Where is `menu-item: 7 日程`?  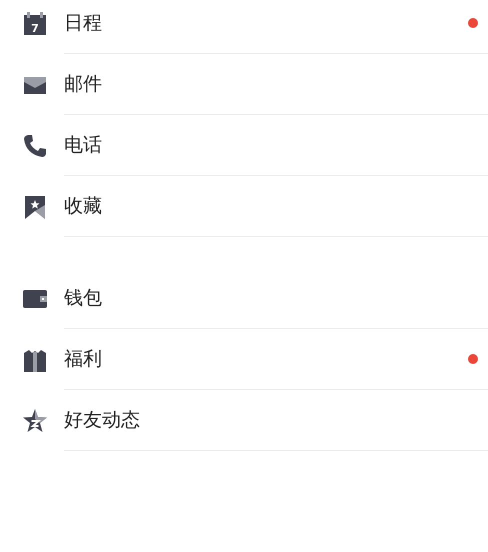
menu-item: 7 日程 is located at coordinates (244, 27).